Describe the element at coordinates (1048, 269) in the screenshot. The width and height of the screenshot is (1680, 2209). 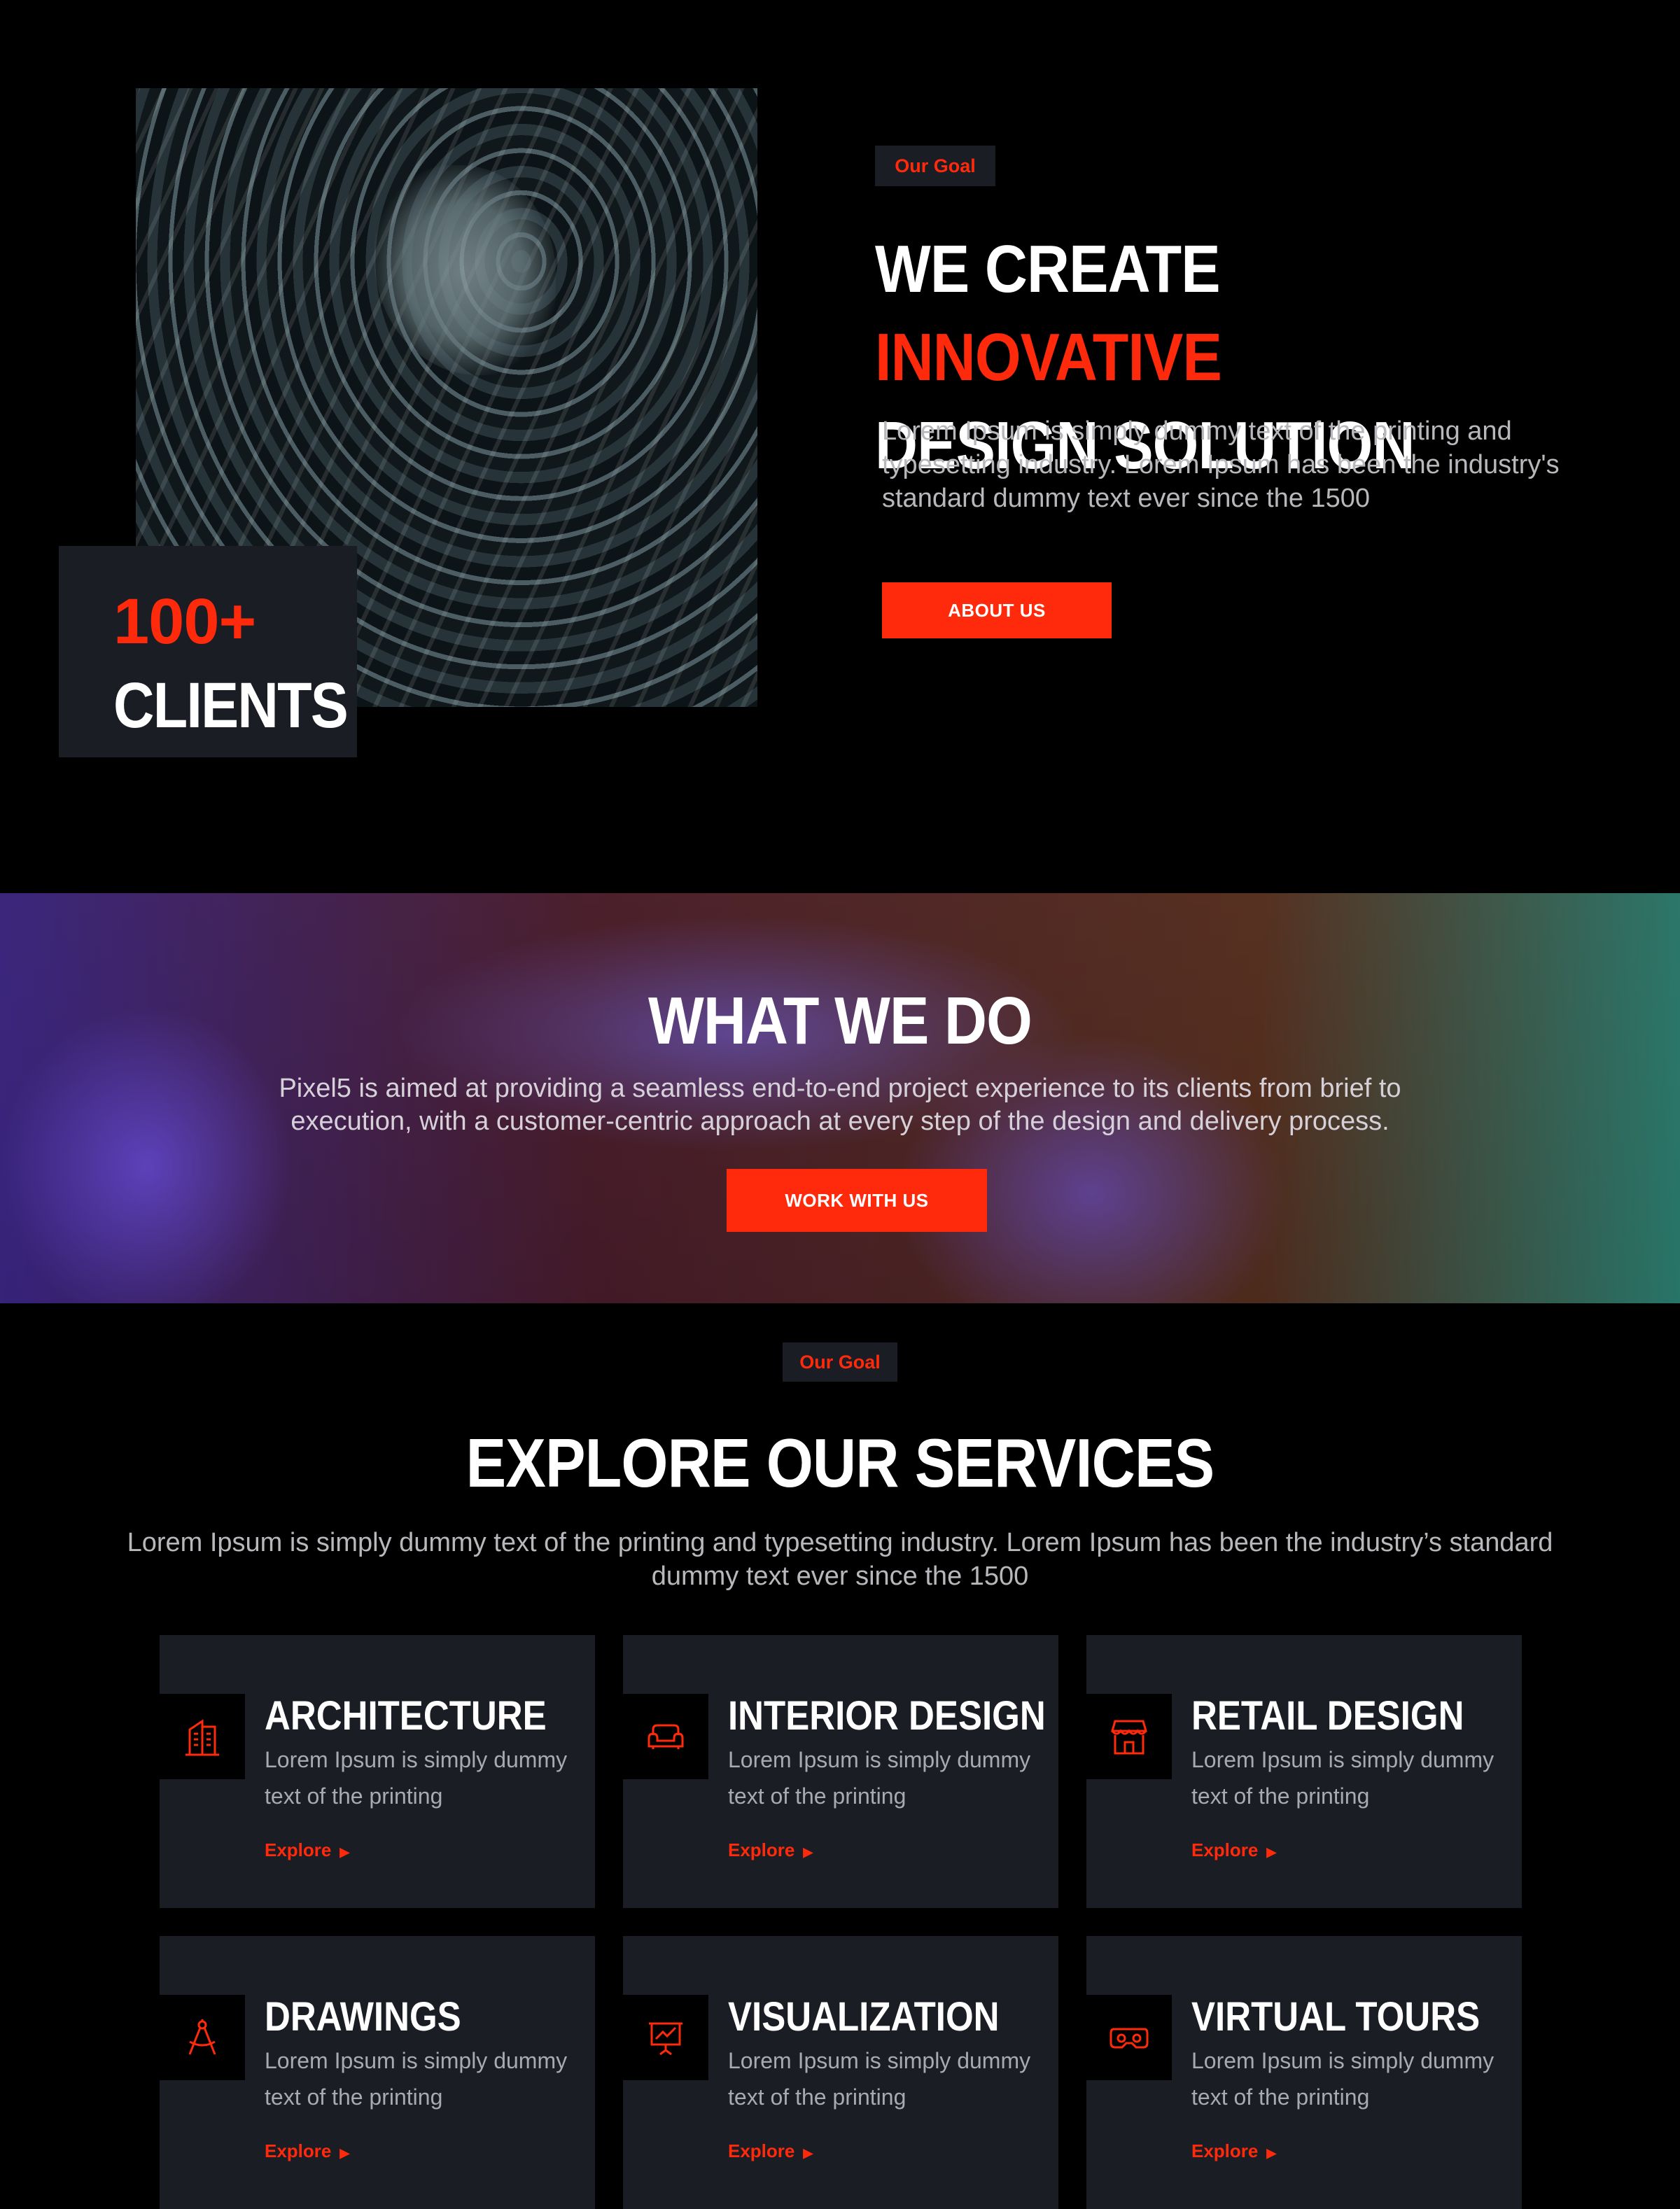
I see `goal-heading-white: WE CREATE` at that location.